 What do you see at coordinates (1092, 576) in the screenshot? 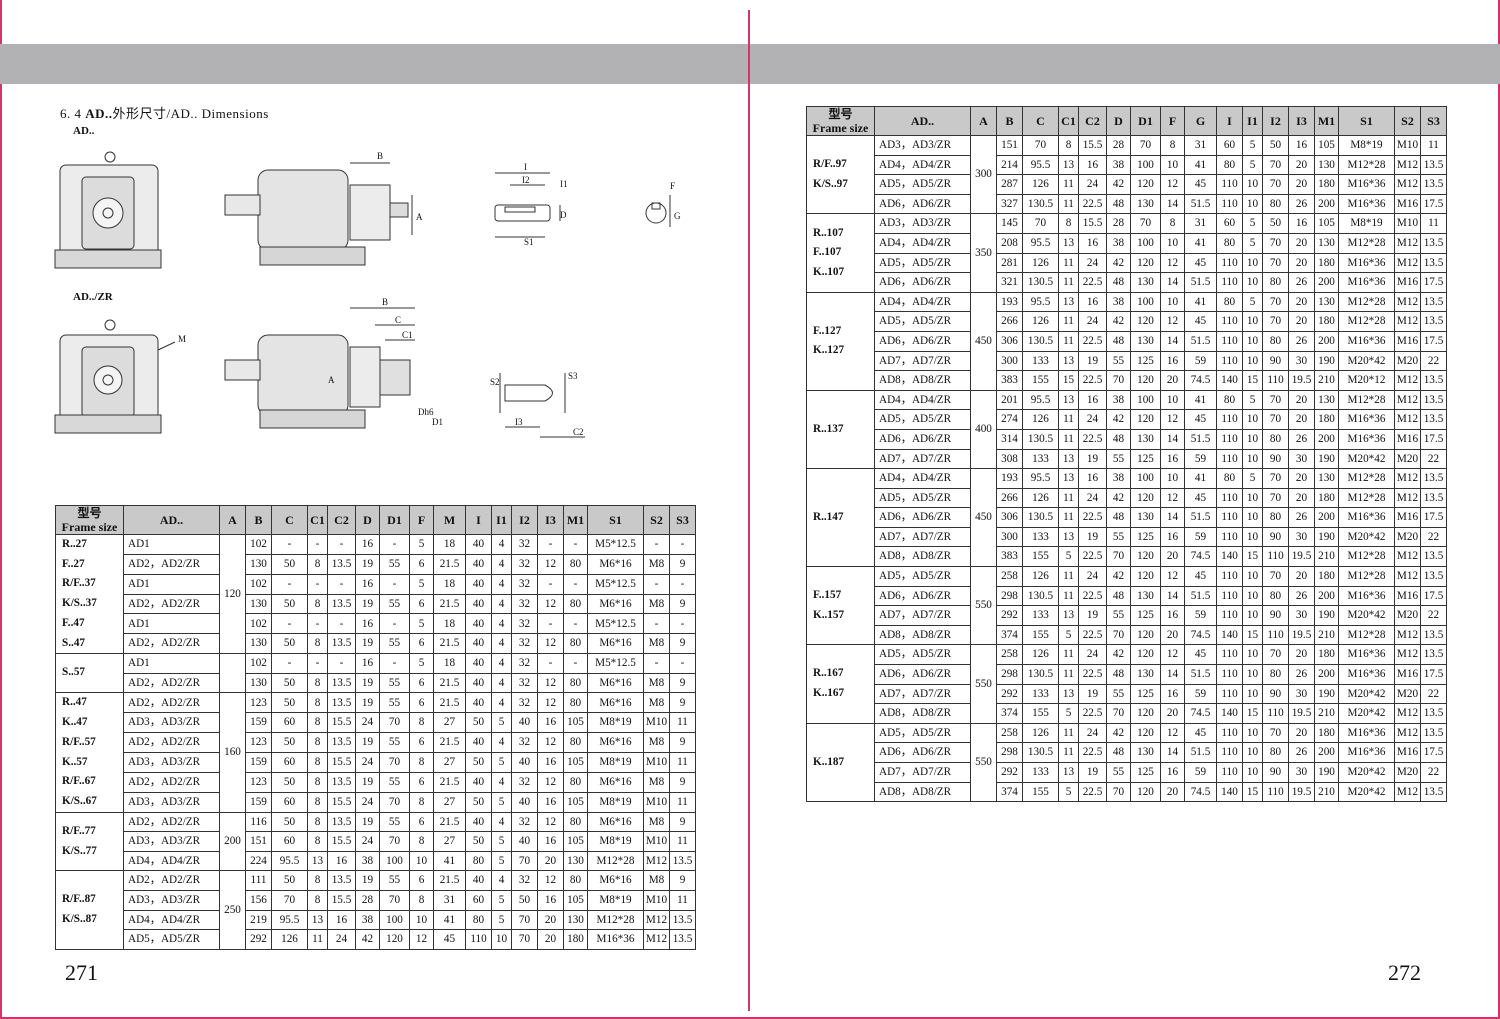
I see `dimension-cell: 24` at bounding box center [1092, 576].